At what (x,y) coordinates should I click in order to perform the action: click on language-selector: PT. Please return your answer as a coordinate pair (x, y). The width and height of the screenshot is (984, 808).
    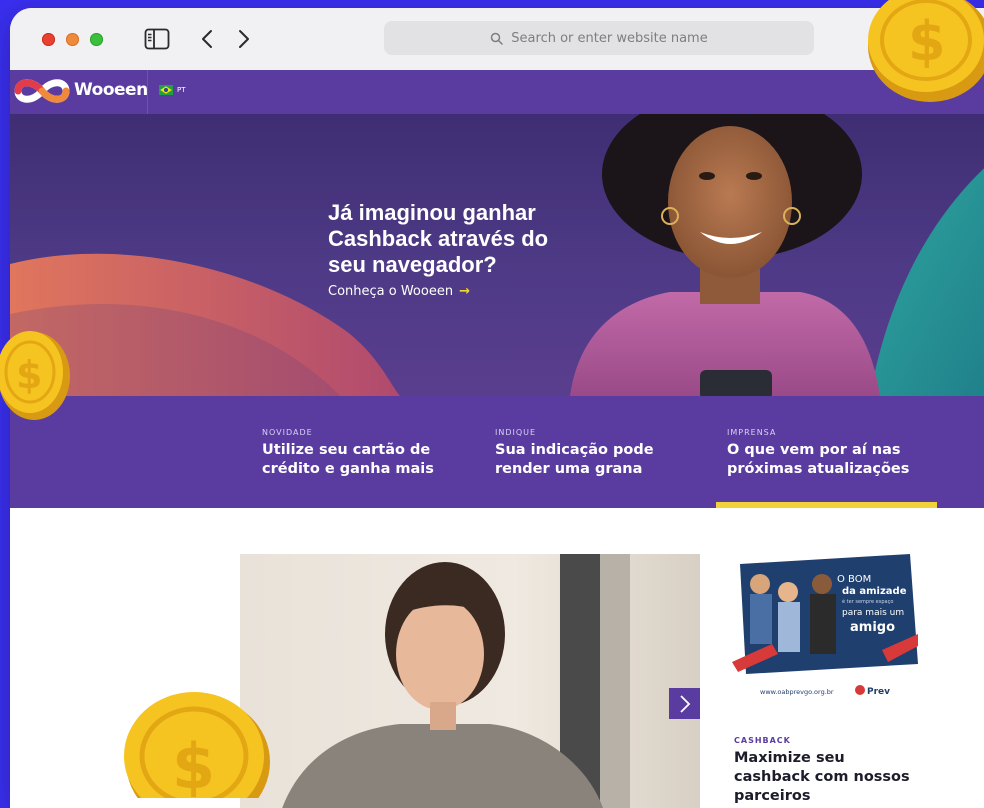
    Looking at the image, I should click on (172, 90).